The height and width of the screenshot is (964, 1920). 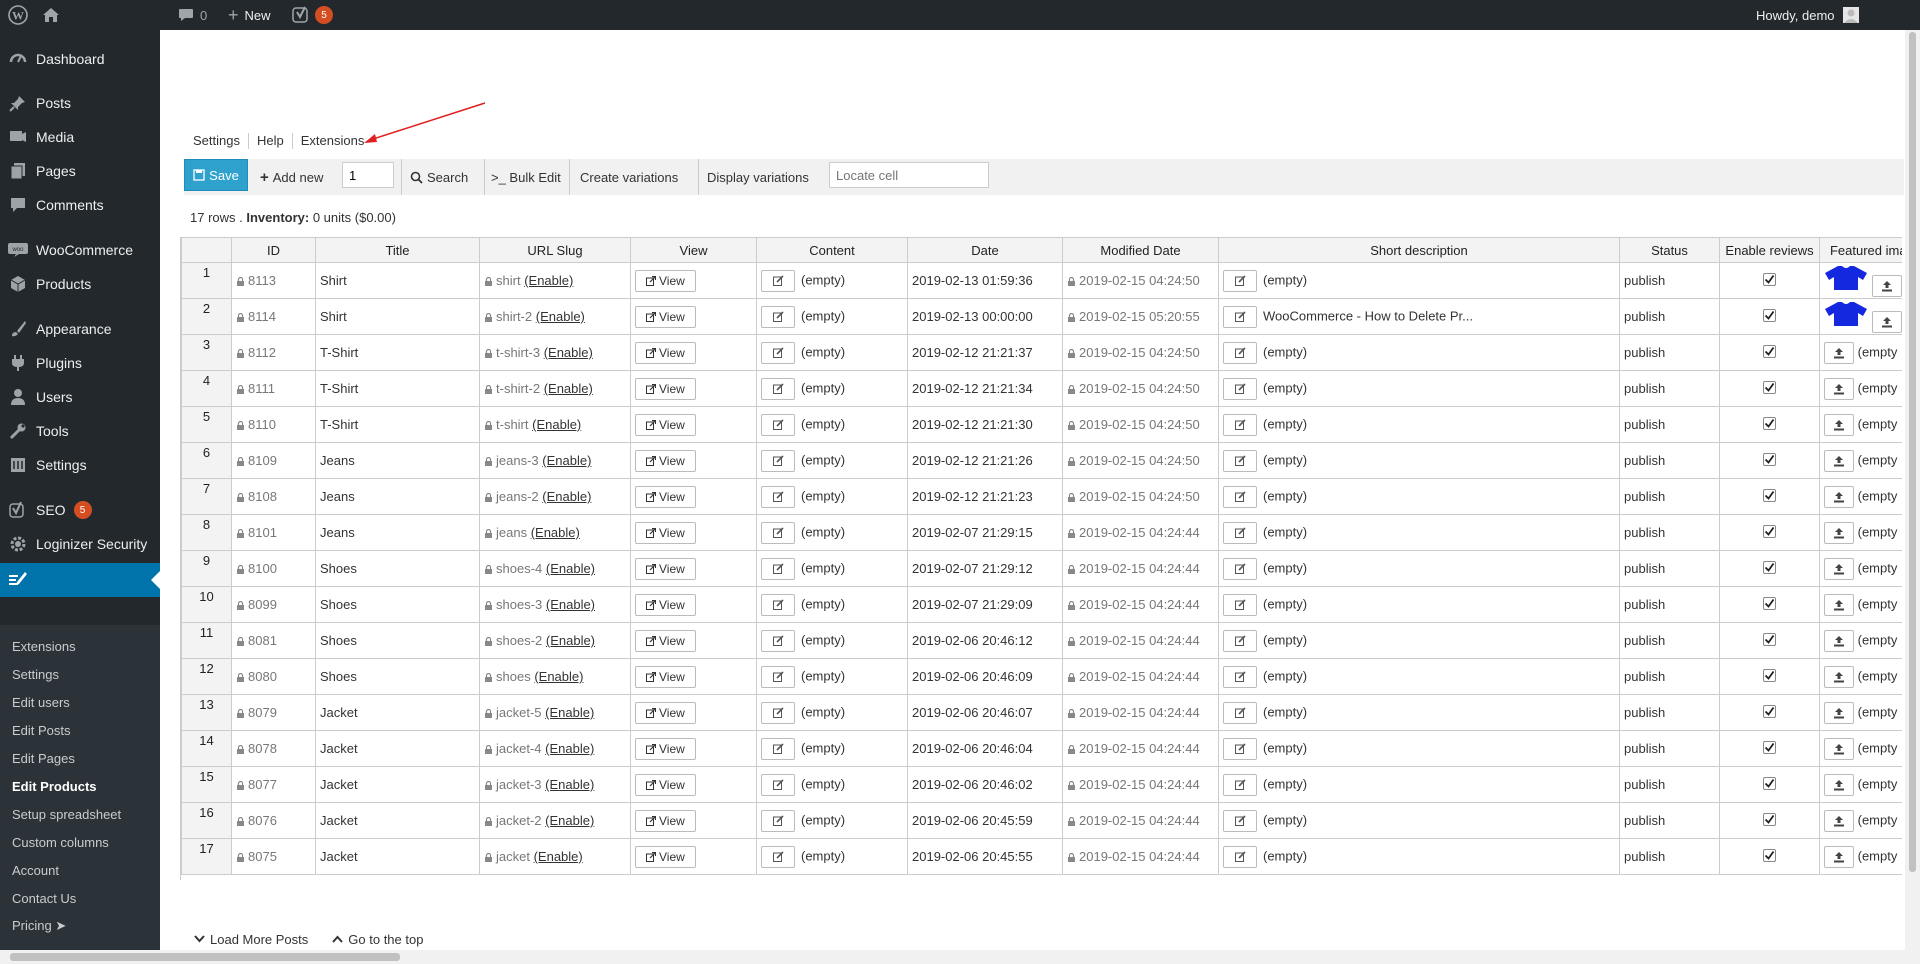 I want to click on slug-cell: shoes-3 (Enable), so click(x=555, y=604).